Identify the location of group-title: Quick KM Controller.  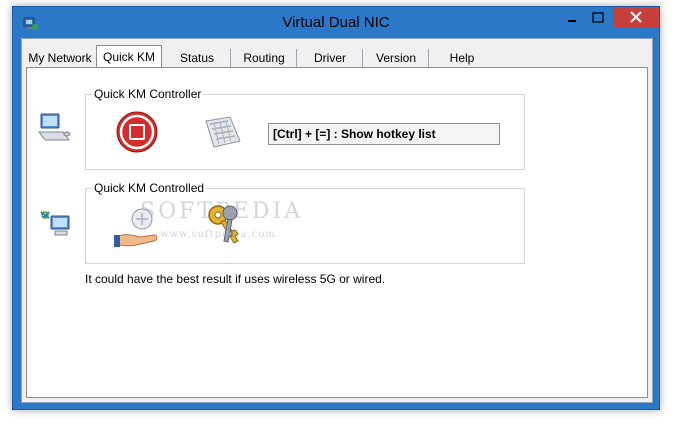
(148, 94).